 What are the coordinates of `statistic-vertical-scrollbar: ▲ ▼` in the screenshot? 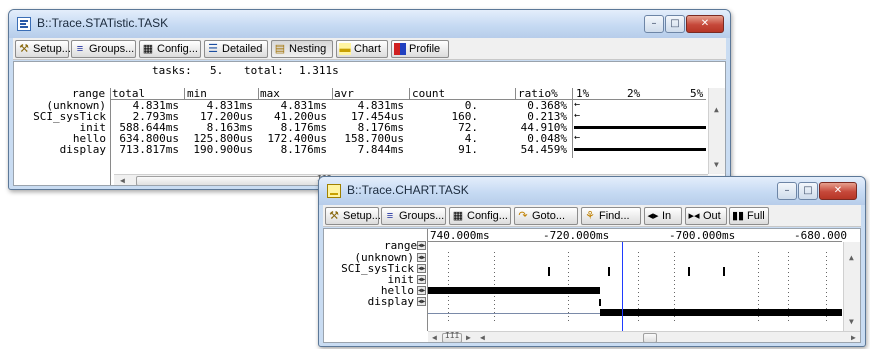 It's located at (716, 131).